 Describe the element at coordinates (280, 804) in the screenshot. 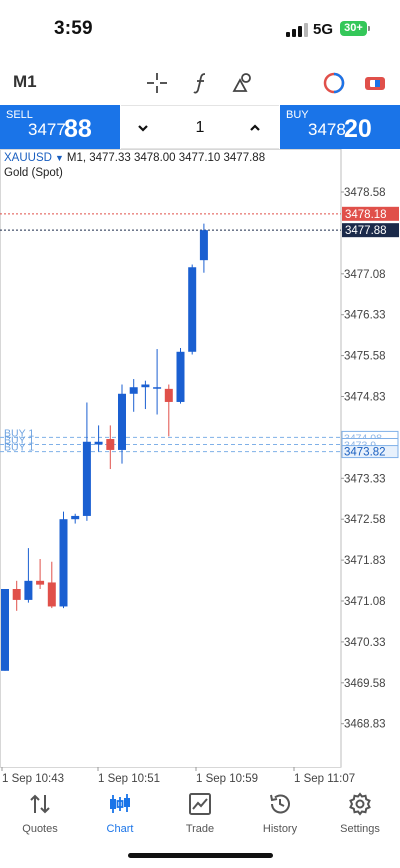

I see `history-icon` at that location.